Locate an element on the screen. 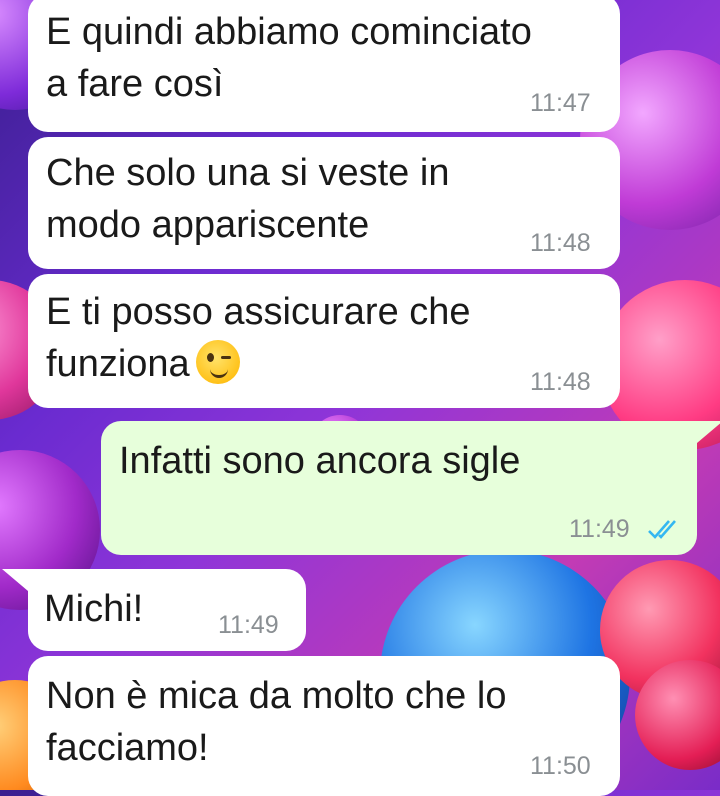 This screenshot has height=796, width=720. read-double-check-icon is located at coordinates (662, 529).